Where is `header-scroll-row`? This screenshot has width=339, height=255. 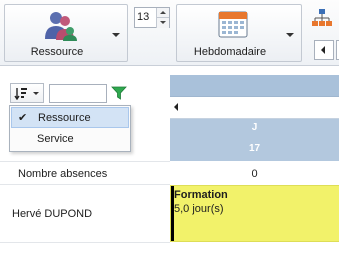
header-scroll-row is located at coordinates (254, 108).